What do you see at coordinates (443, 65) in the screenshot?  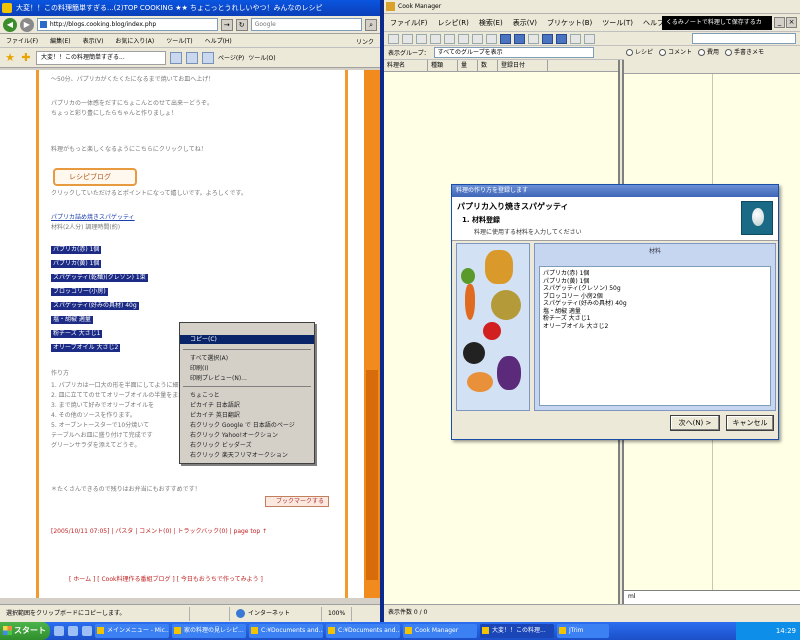 I see `column-type: 種類` at bounding box center [443, 65].